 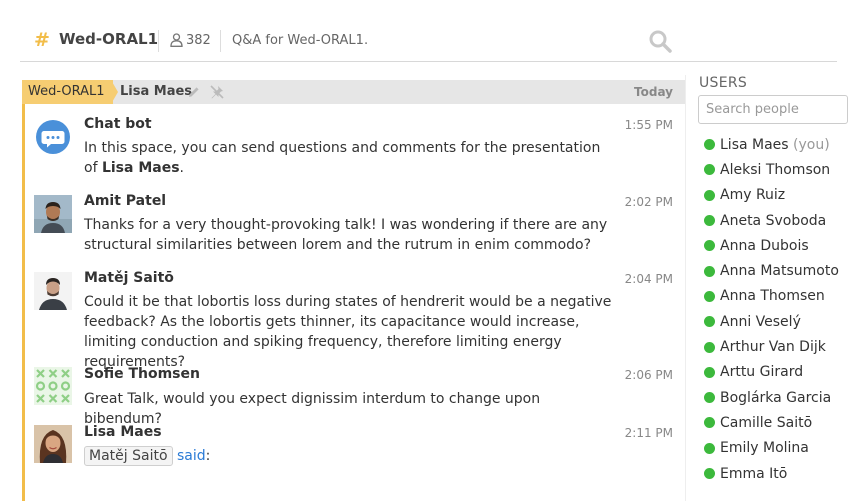 I want to click on user-name: Camille Saitō, so click(x=766, y=422).